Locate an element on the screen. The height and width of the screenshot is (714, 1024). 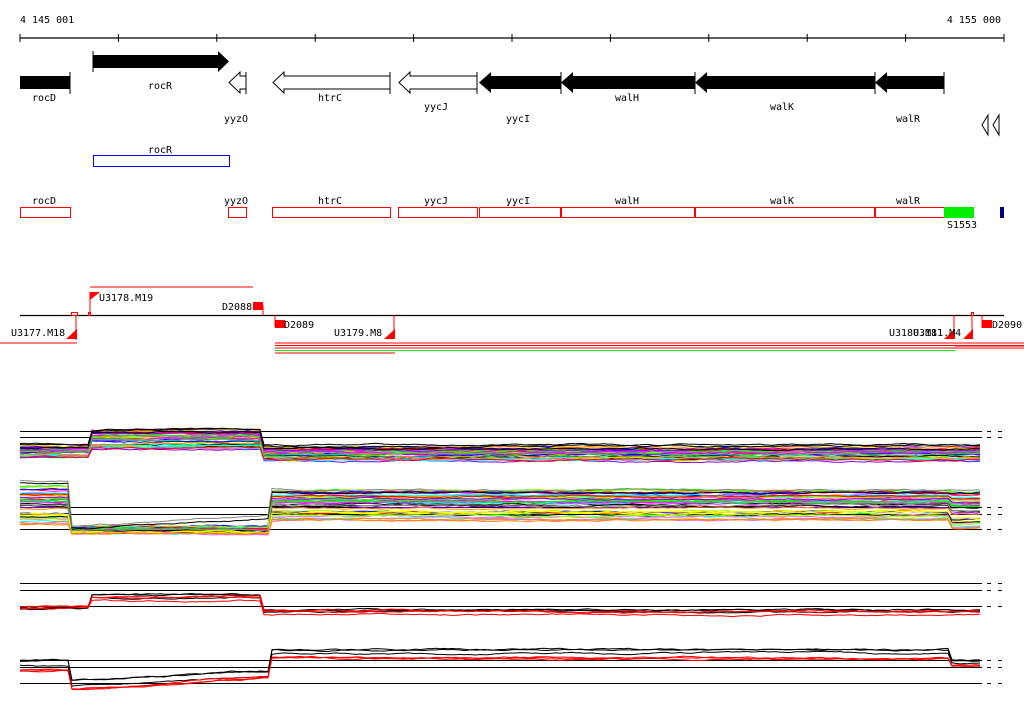
transcript-htrC is located at coordinates (331, 212).